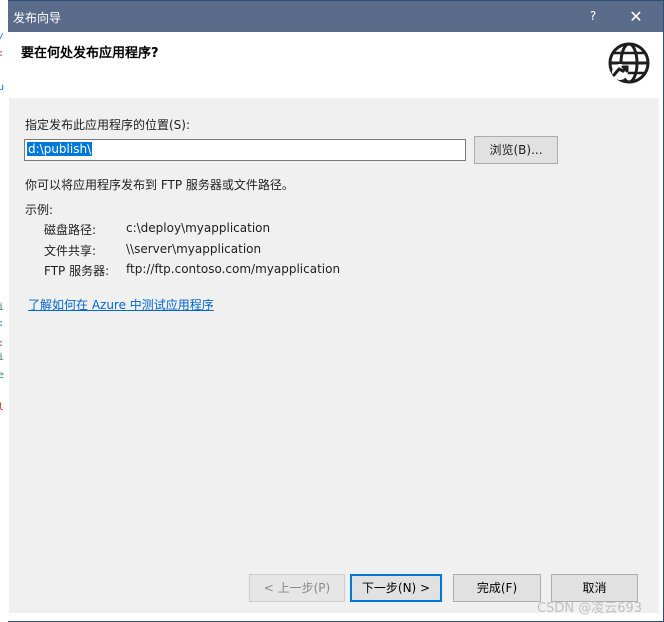 Image resolution: width=664 pixels, height=622 pixels. Describe the element at coordinates (636, 16) in the screenshot. I see `close-button: ✕` at that location.